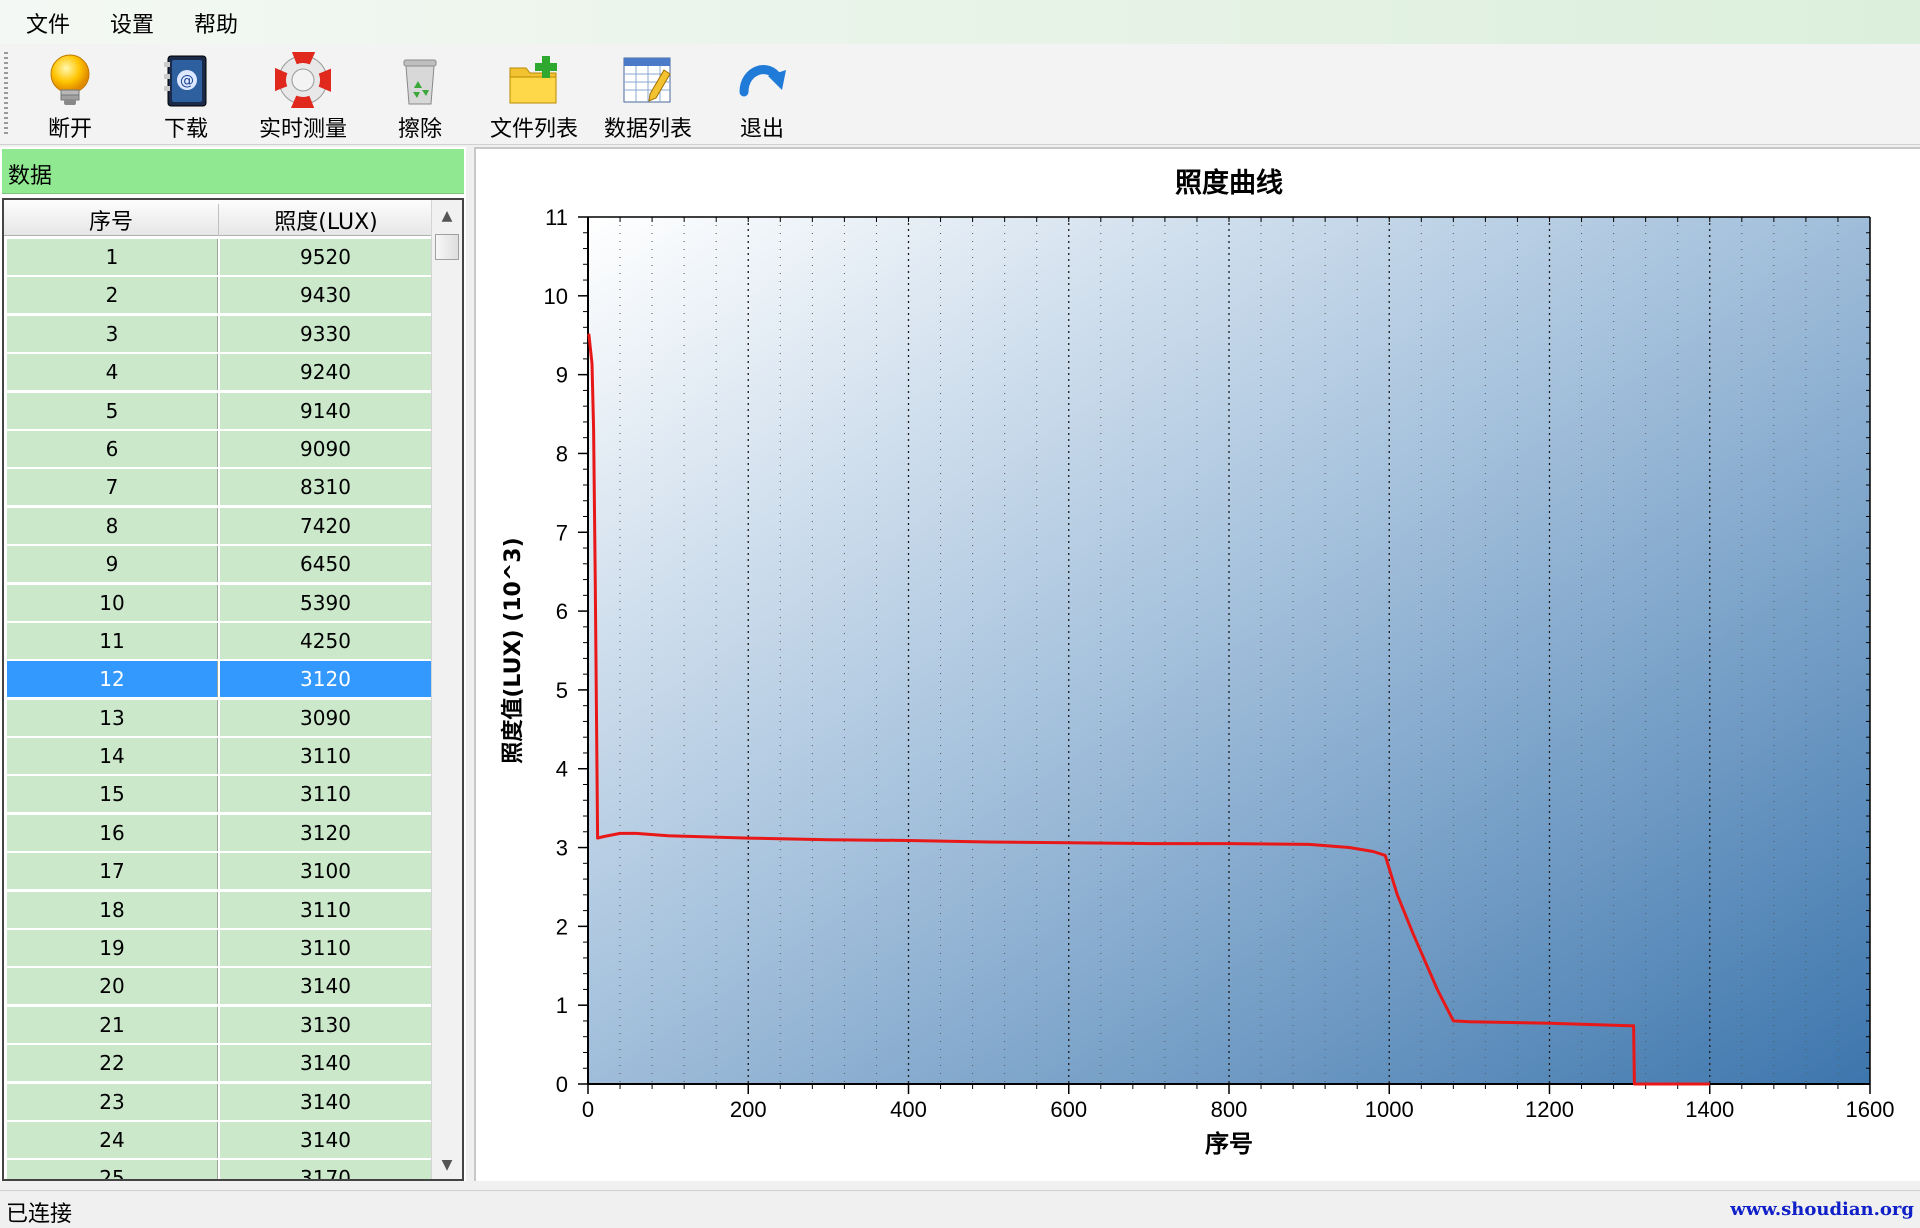 The width and height of the screenshot is (1920, 1228). Describe the element at coordinates (447, 247) in the screenshot. I see `scroll-thumb` at that location.